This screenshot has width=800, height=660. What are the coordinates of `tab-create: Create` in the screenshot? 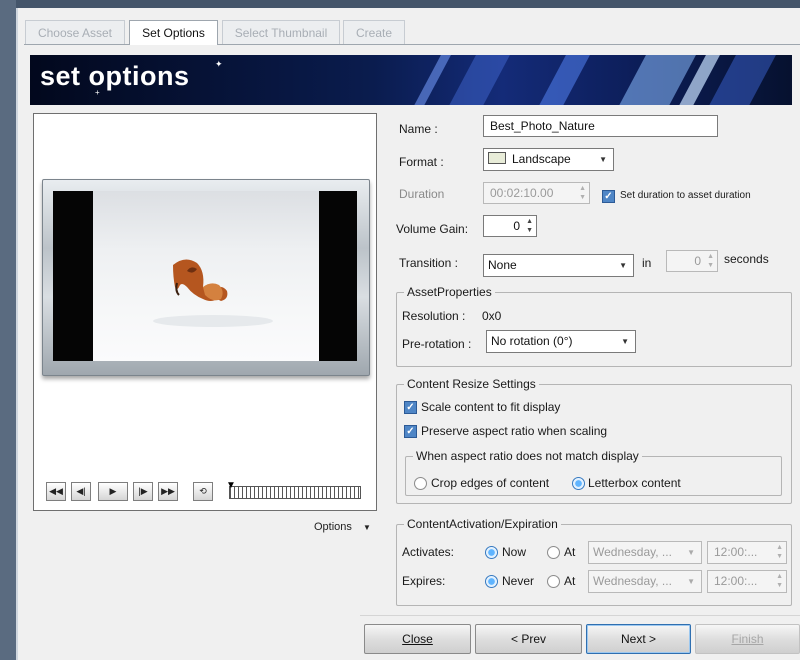 It's located at (374, 32).